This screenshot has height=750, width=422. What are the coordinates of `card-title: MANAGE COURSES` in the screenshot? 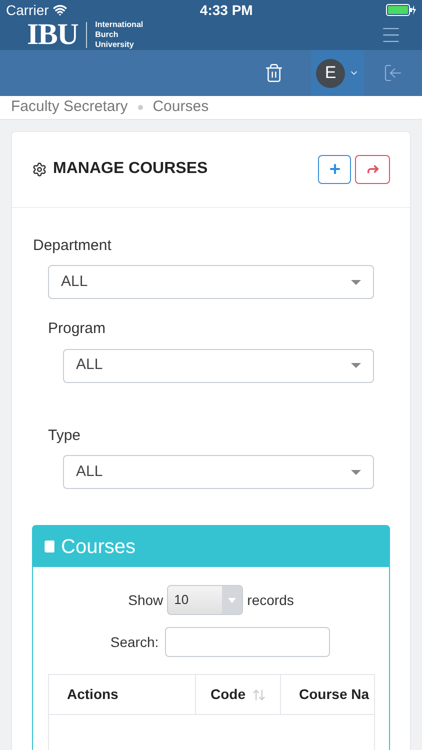 It's located at (130, 169).